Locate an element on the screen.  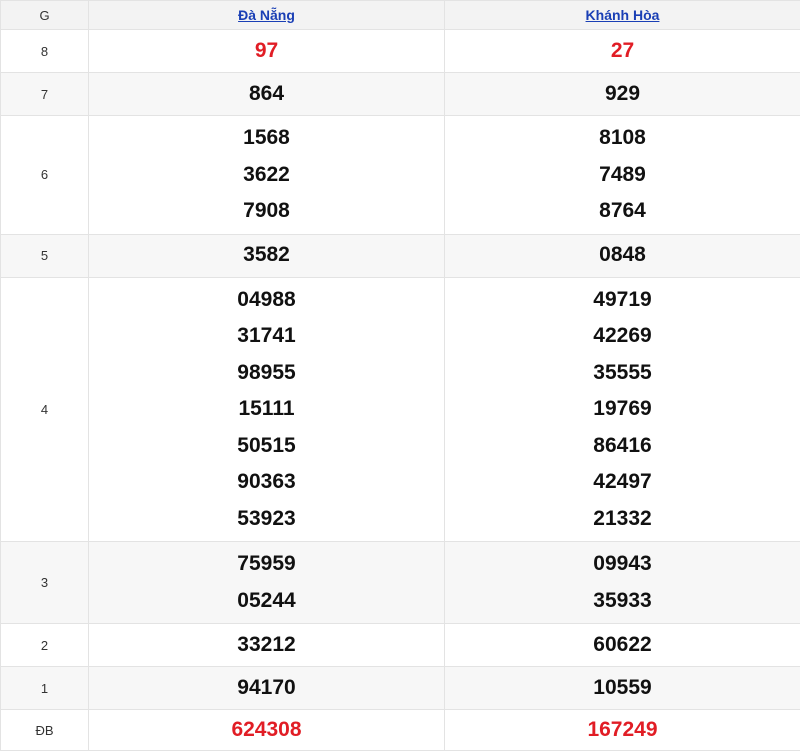
result-cell-khanh-hoa: 0848 is located at coordinates (622, 255).